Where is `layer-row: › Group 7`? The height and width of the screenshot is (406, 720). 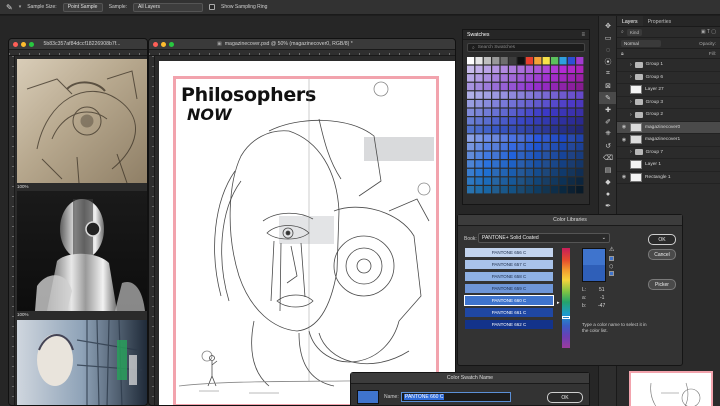
layer-row: › Group 7 is located at coordinates (668, 153).